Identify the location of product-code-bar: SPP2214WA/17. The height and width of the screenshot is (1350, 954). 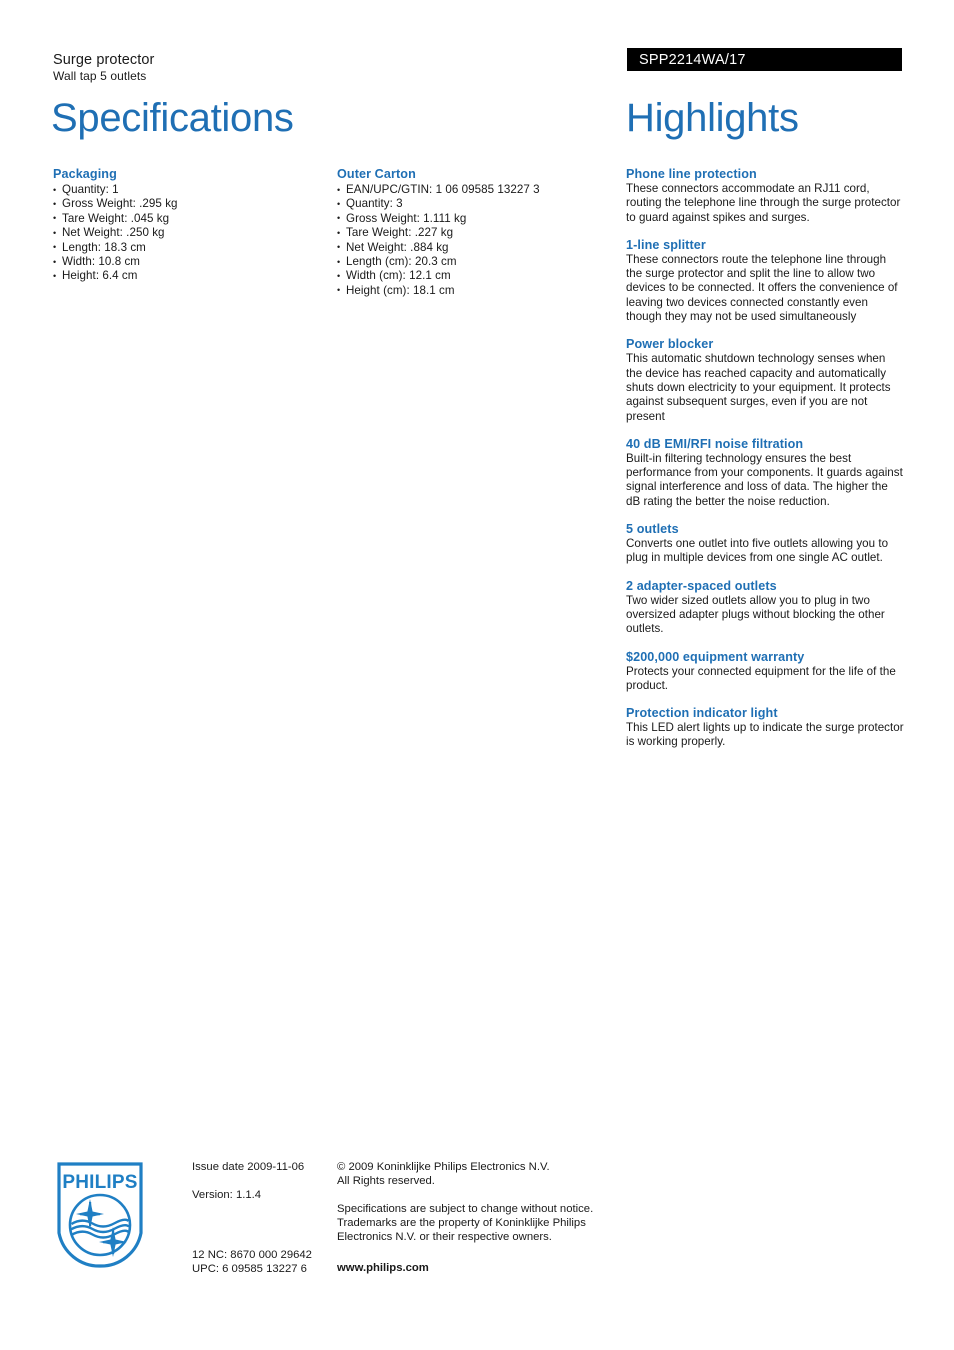
(764, 59).